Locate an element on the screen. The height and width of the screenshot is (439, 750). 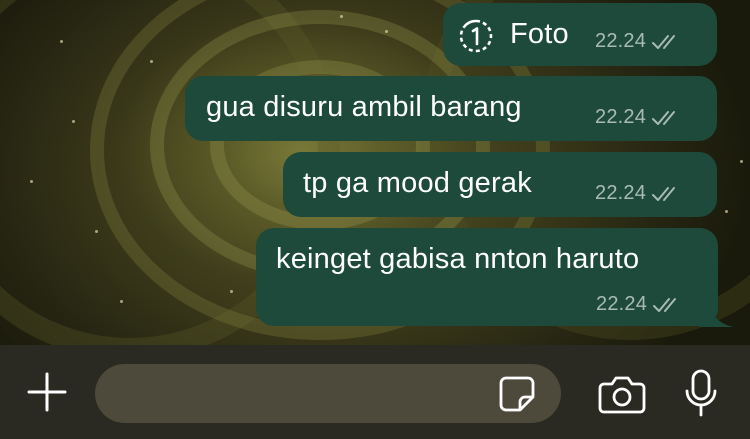
message-bubble: gua disuru ambil barang 22.24 is located at coordinates (451, 108).